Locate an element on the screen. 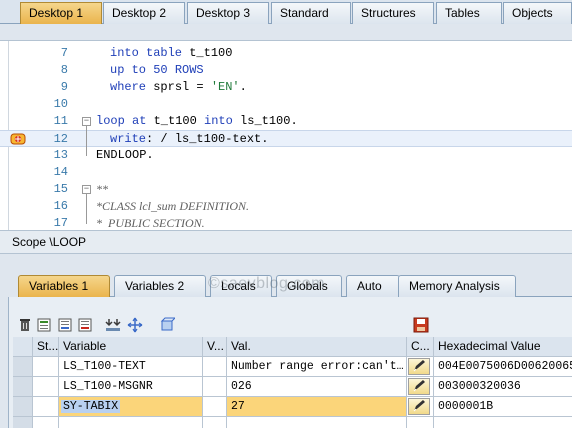  code-text: loop at t_t100 into ls_t100. is located at coordinates (197, 121).